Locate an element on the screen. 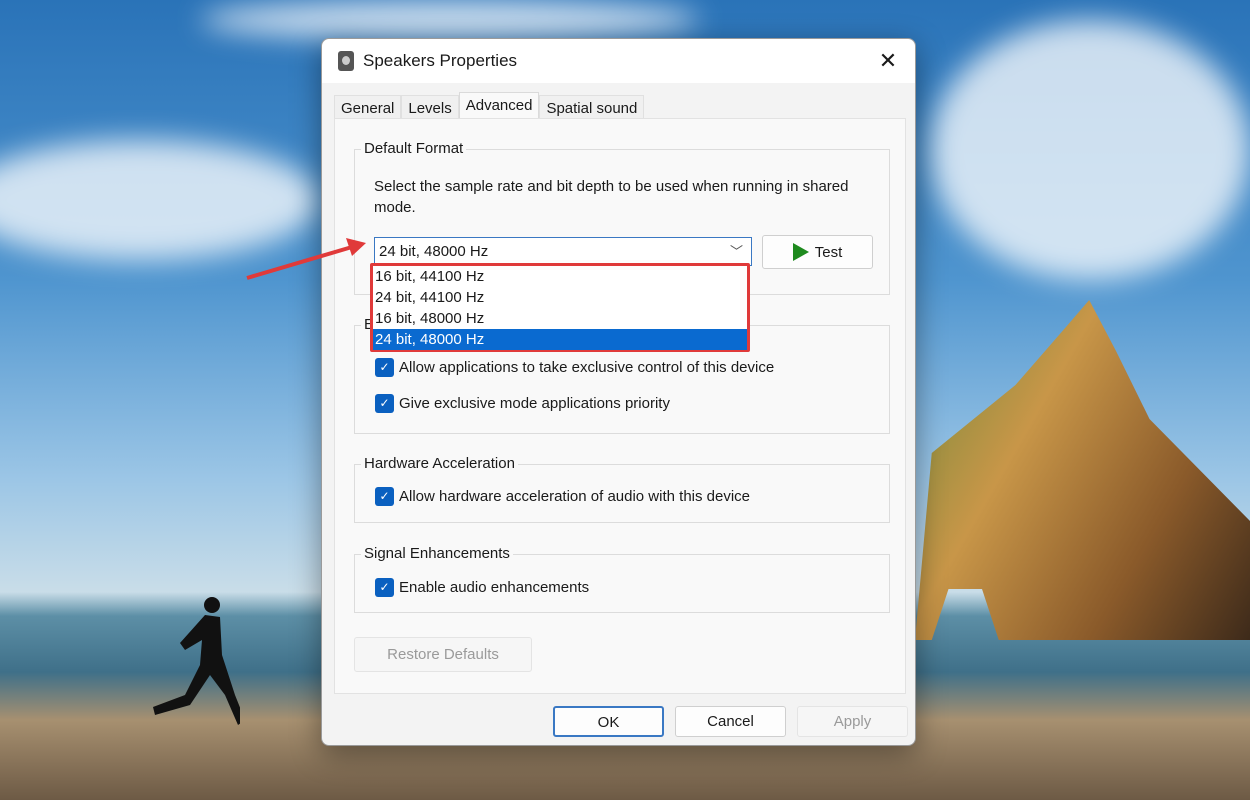 The image size is (1250, 800). annotation-arrow is located at coordinates (306, 259).